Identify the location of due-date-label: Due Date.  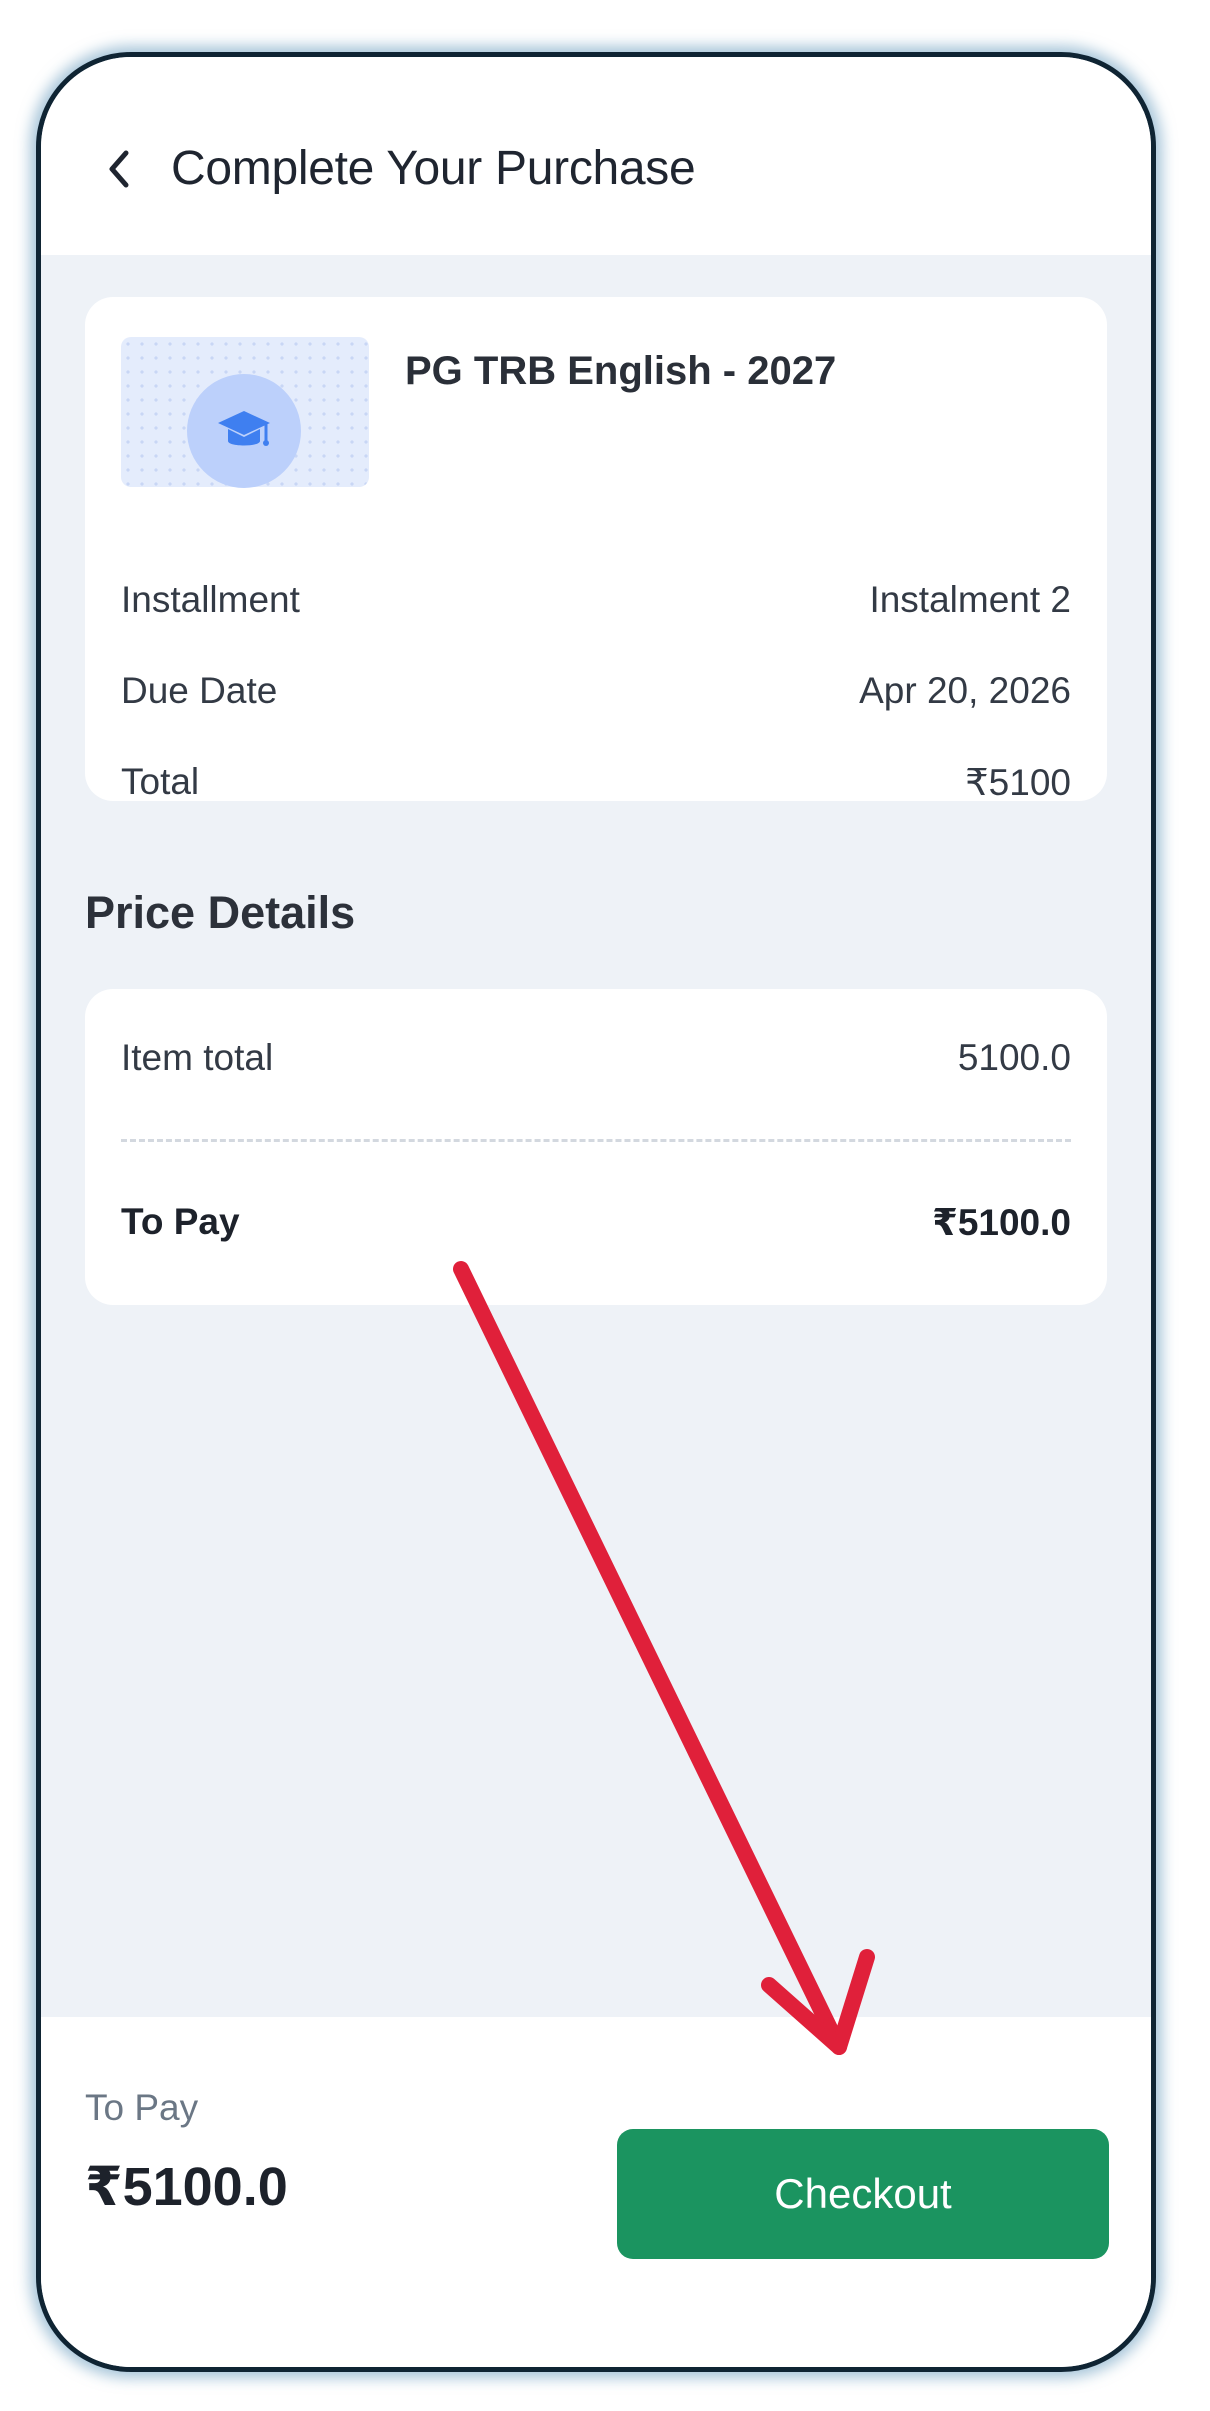
(199, 690).